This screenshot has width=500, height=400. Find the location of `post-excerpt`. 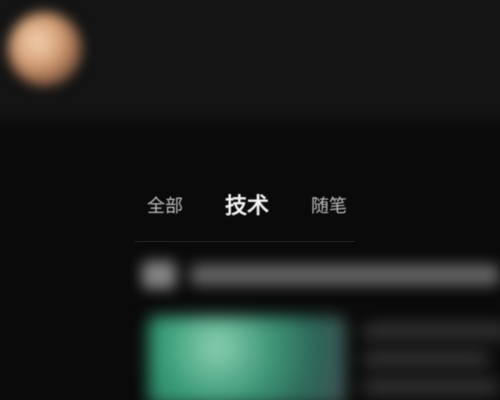

post-excerpt is located at coordinates (431, 362).